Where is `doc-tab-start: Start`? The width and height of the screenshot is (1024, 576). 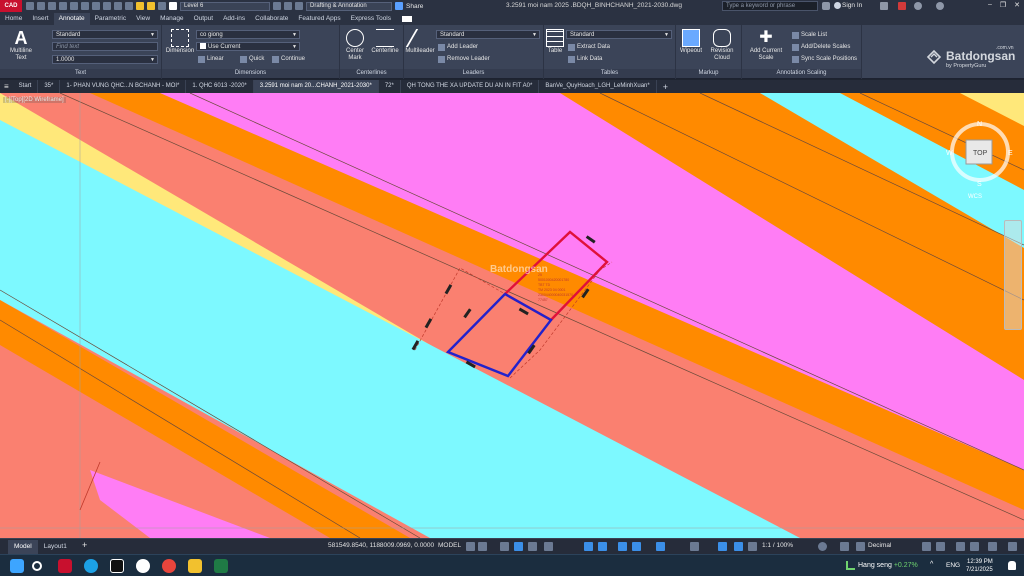 doc-tab-start: Start is located at coordinates (26, 86).